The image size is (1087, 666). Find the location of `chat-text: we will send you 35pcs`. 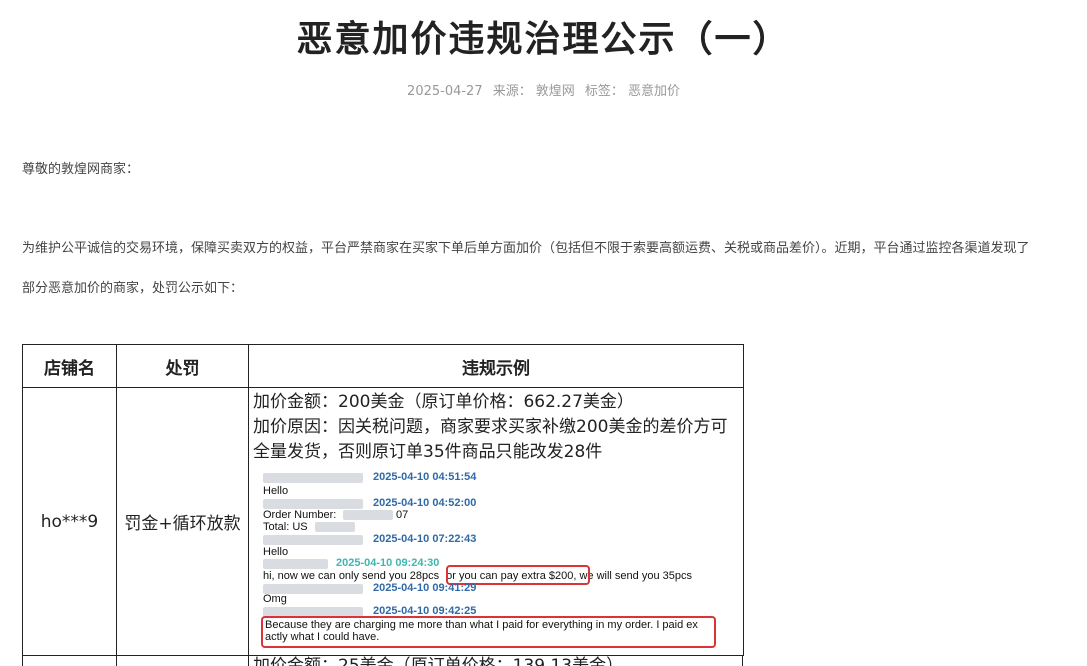

chat-text: we will send you 35pcs is located at coordinates (635, 576).